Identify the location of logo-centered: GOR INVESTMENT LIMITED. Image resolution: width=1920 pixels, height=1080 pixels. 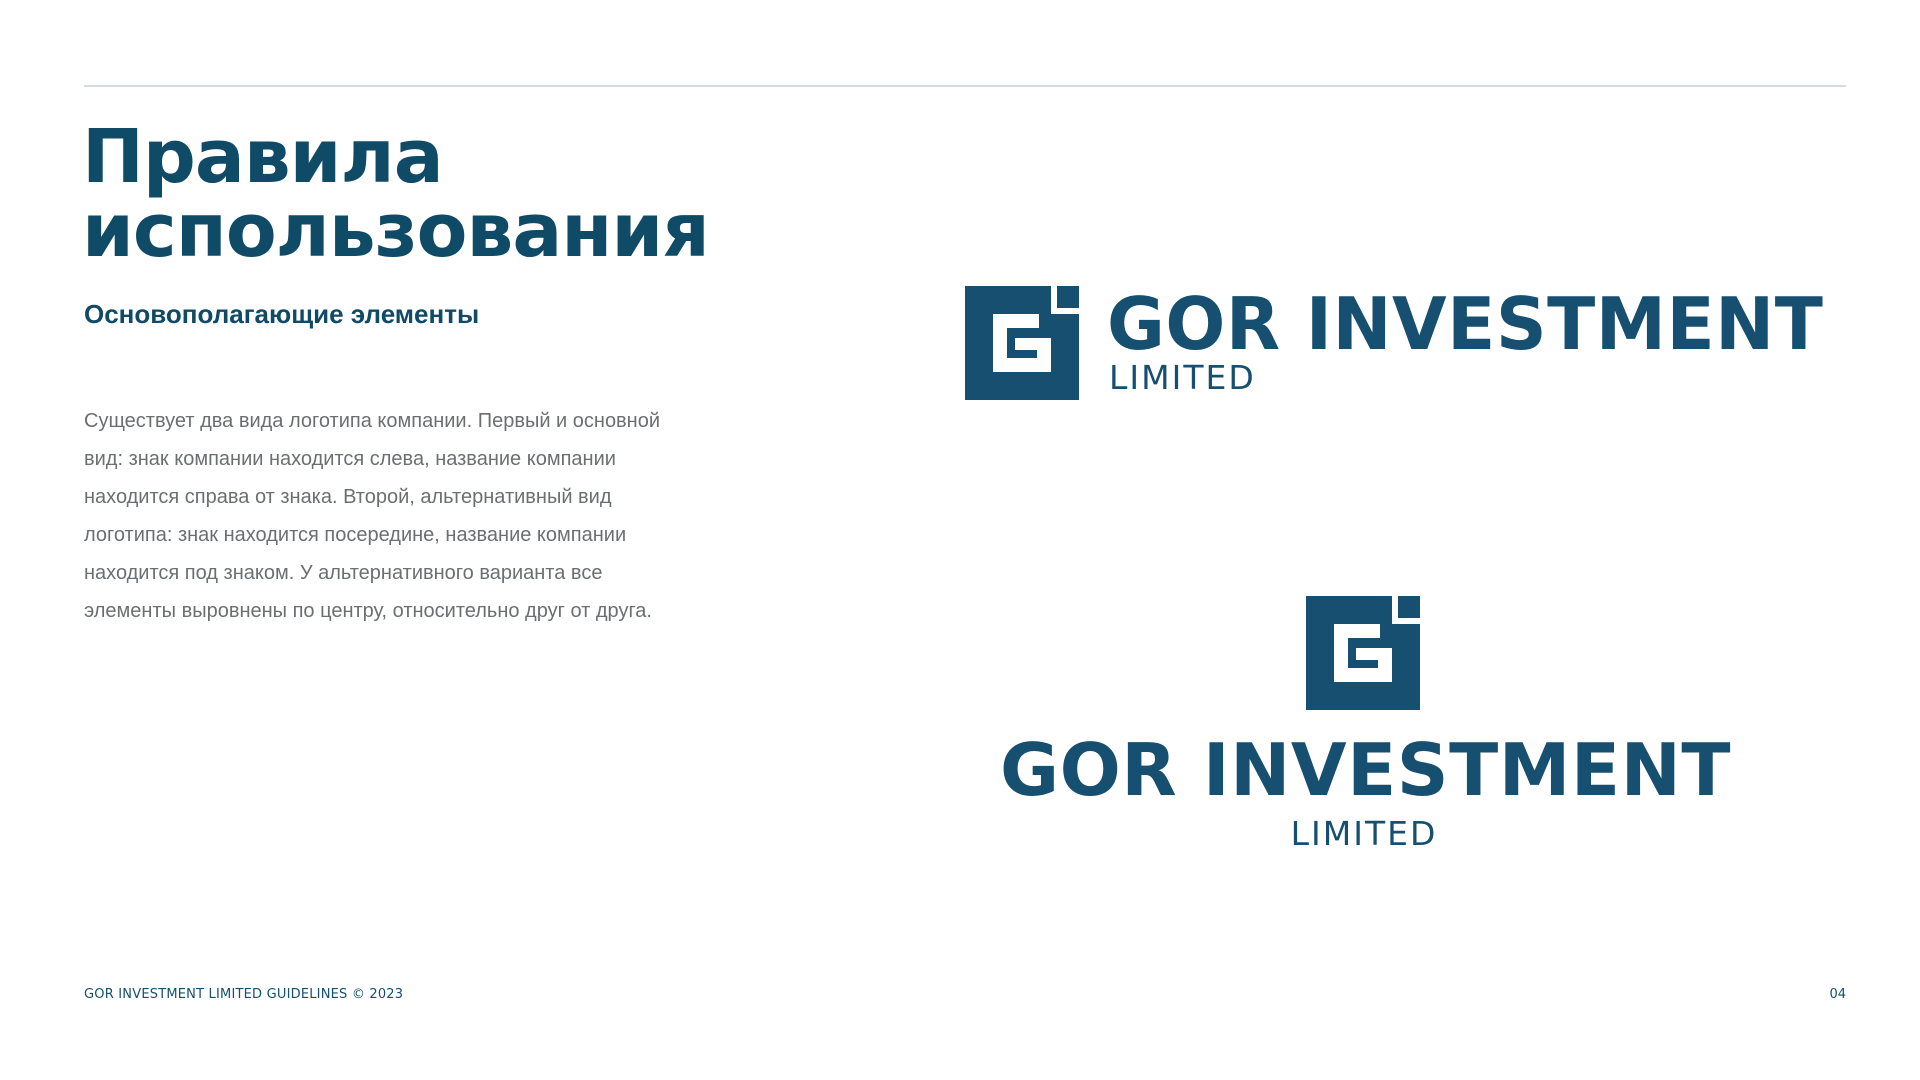
(1365, 726).